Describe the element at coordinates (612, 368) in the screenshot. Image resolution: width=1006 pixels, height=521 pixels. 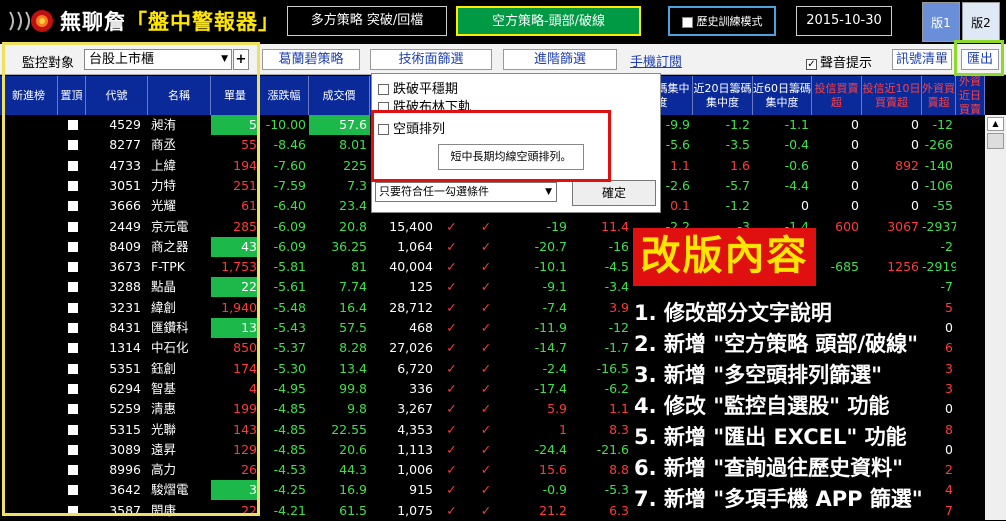
I see `metric-b: -16.5` at that location.